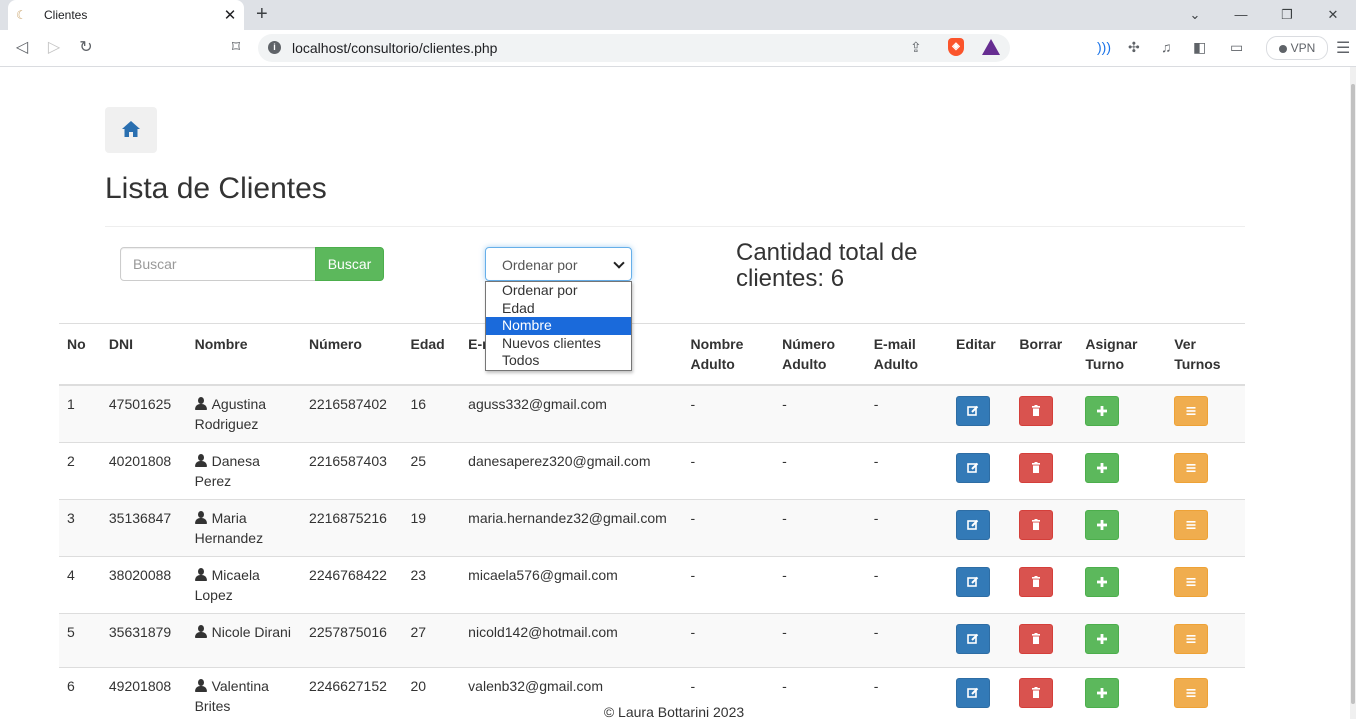 The height and width of the screenshot is (724, 1356). Describe the element at coordinates (80, 355) in the screenshot. I see `column-header: No` at that location.